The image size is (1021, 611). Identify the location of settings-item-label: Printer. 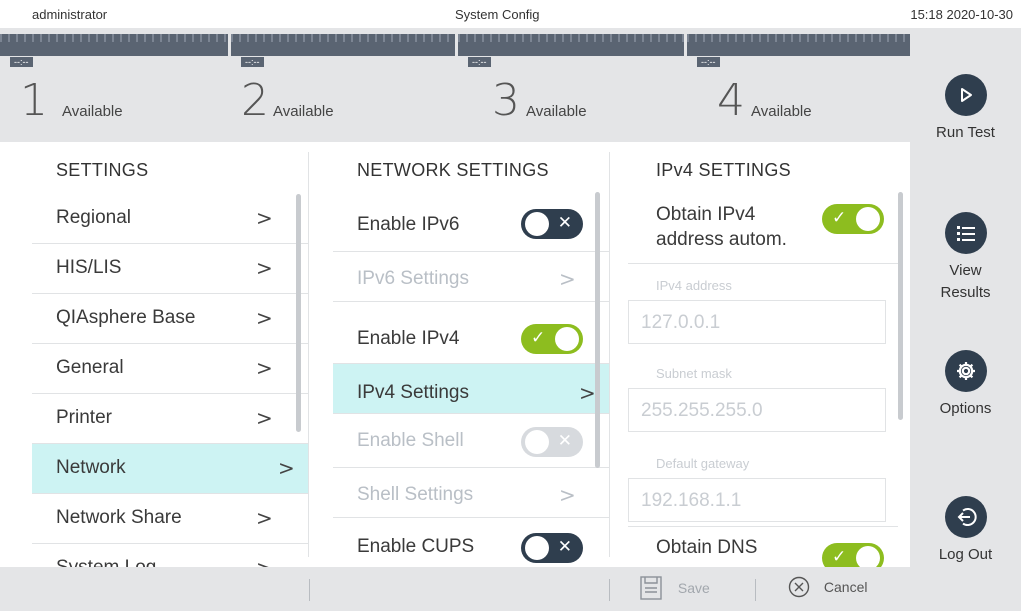
(84, 417).